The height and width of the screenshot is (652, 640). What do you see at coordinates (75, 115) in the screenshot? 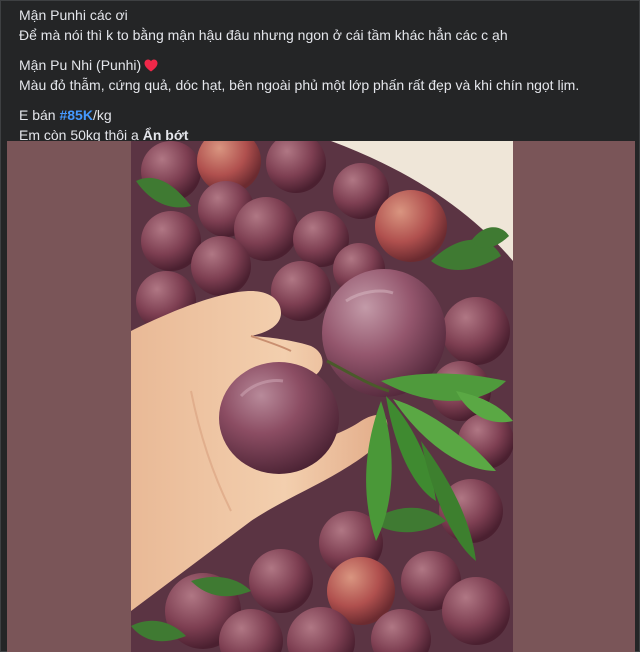
I see `price-hashtag-link: #85K` at bounding box center [75, 115].